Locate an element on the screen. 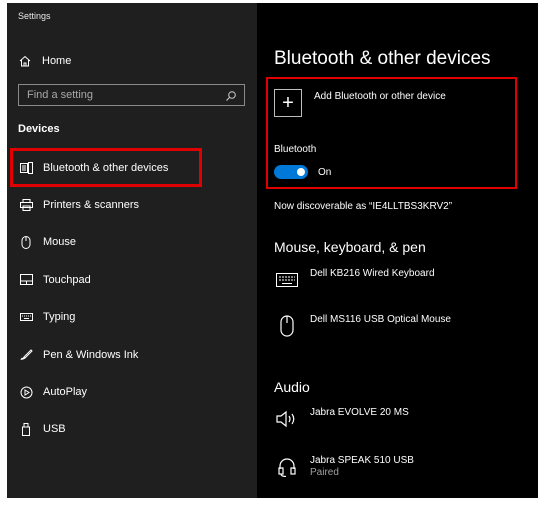 This screenshot has height=508, width=545. bluetooth-toggle-row: On is located at coordinates (302, 172).